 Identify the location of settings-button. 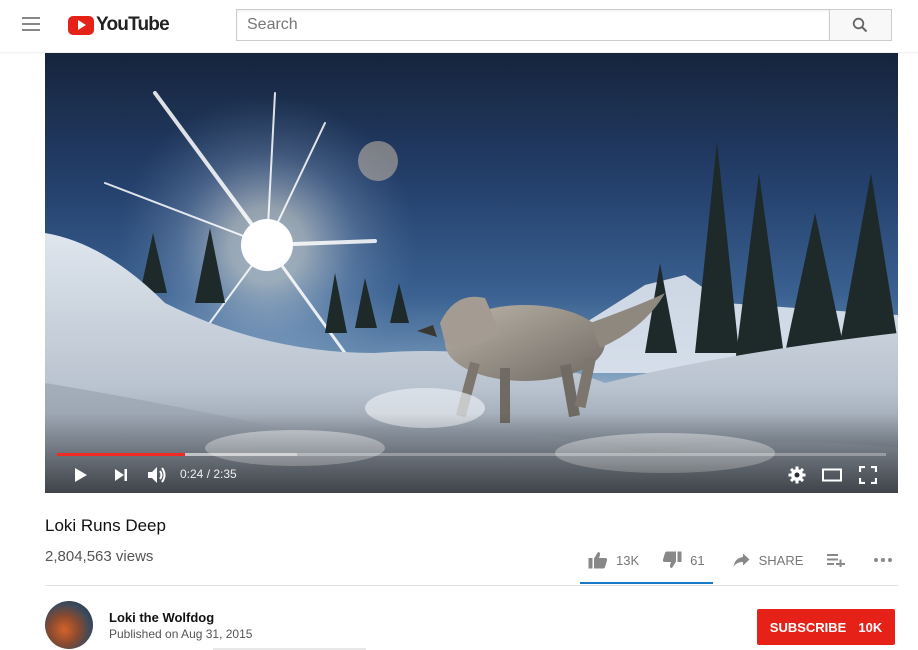
(797, 475).